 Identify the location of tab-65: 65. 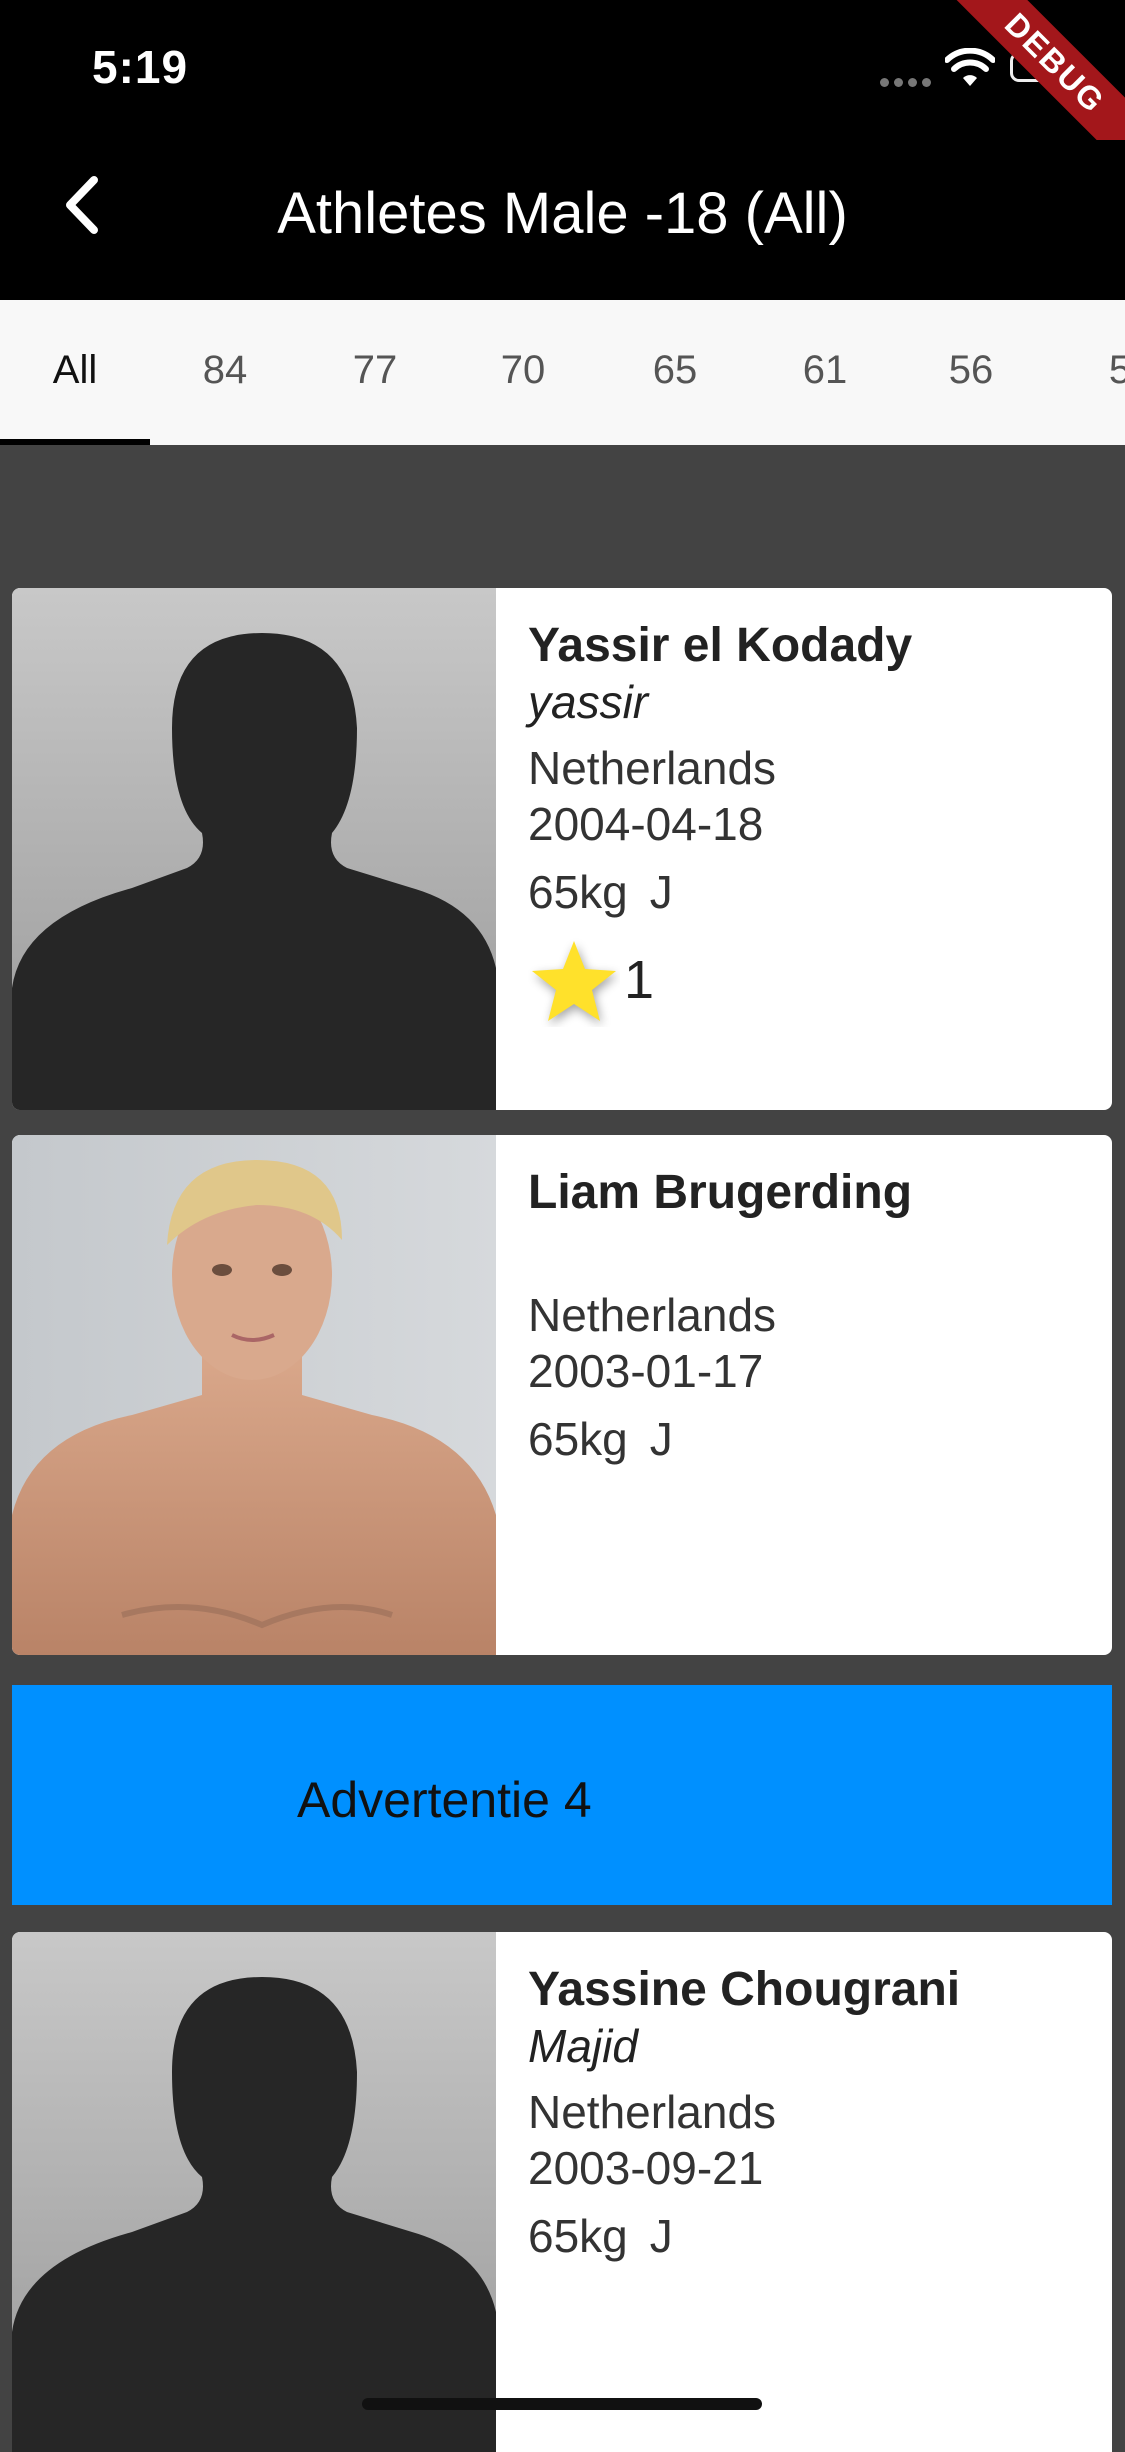
(675, 372).